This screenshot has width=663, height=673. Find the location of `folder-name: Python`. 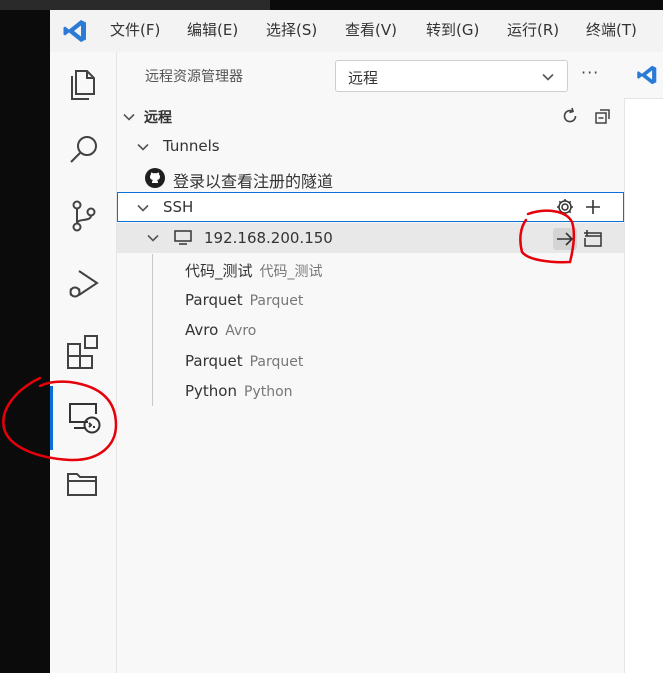

folder-name: Python is located at coordinates (211, 391).